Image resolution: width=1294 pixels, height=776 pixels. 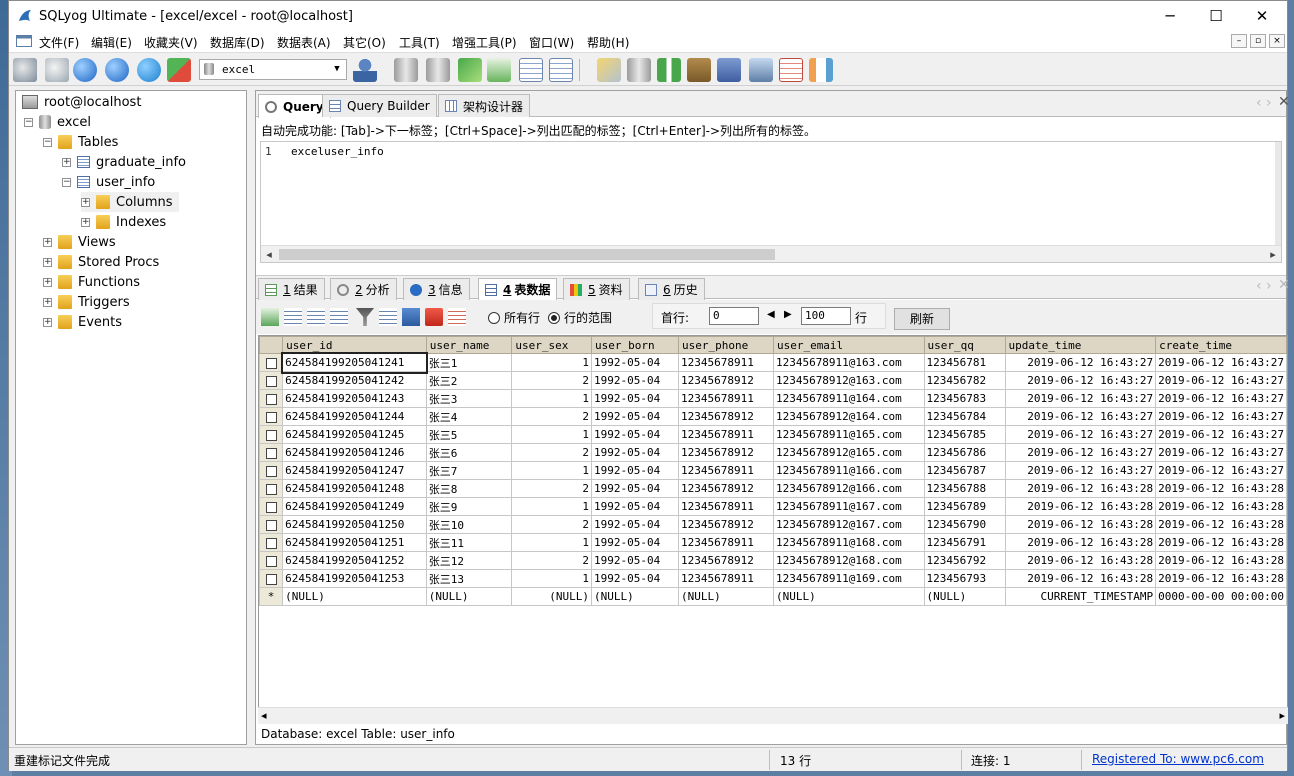 What do you see at coordinates (826, 316) in the screenshot?
I see `row-count-input: 100` at bounding box center [826, 316].